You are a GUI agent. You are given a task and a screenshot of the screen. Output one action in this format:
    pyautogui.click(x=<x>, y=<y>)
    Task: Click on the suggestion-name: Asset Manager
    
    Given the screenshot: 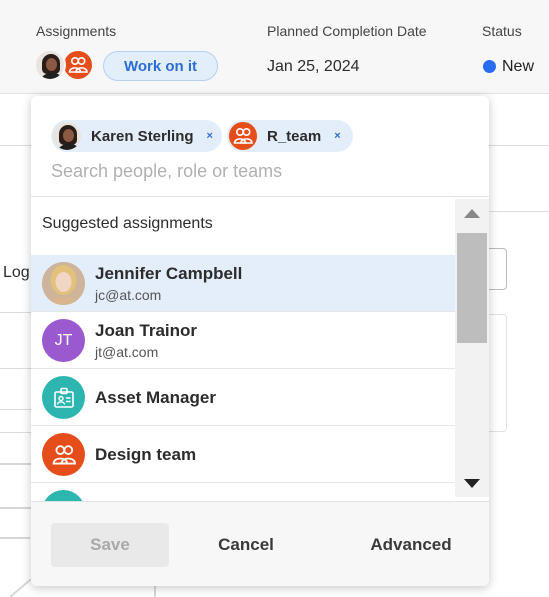 What is the action you would take?
    pyautogui.click(x=155, y=397)
    